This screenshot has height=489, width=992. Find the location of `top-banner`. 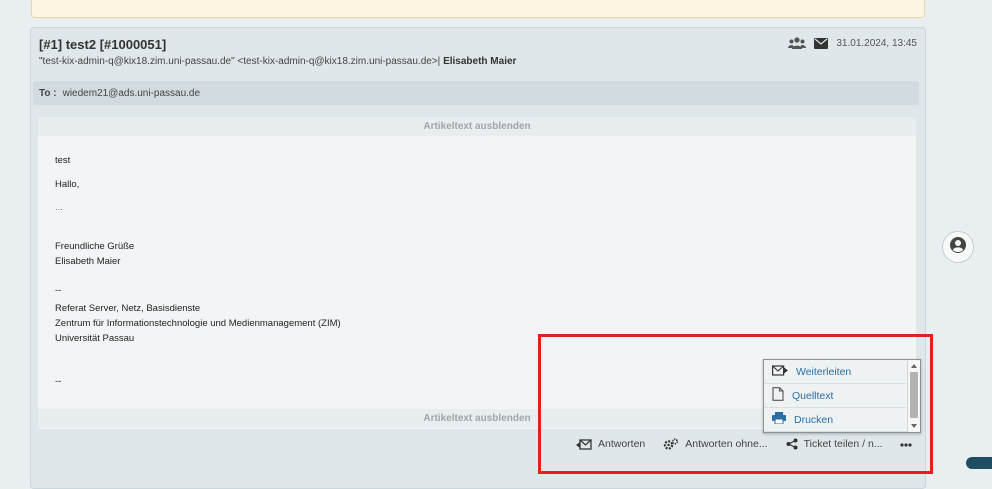

top-banner is located at coordinates (478, 9).